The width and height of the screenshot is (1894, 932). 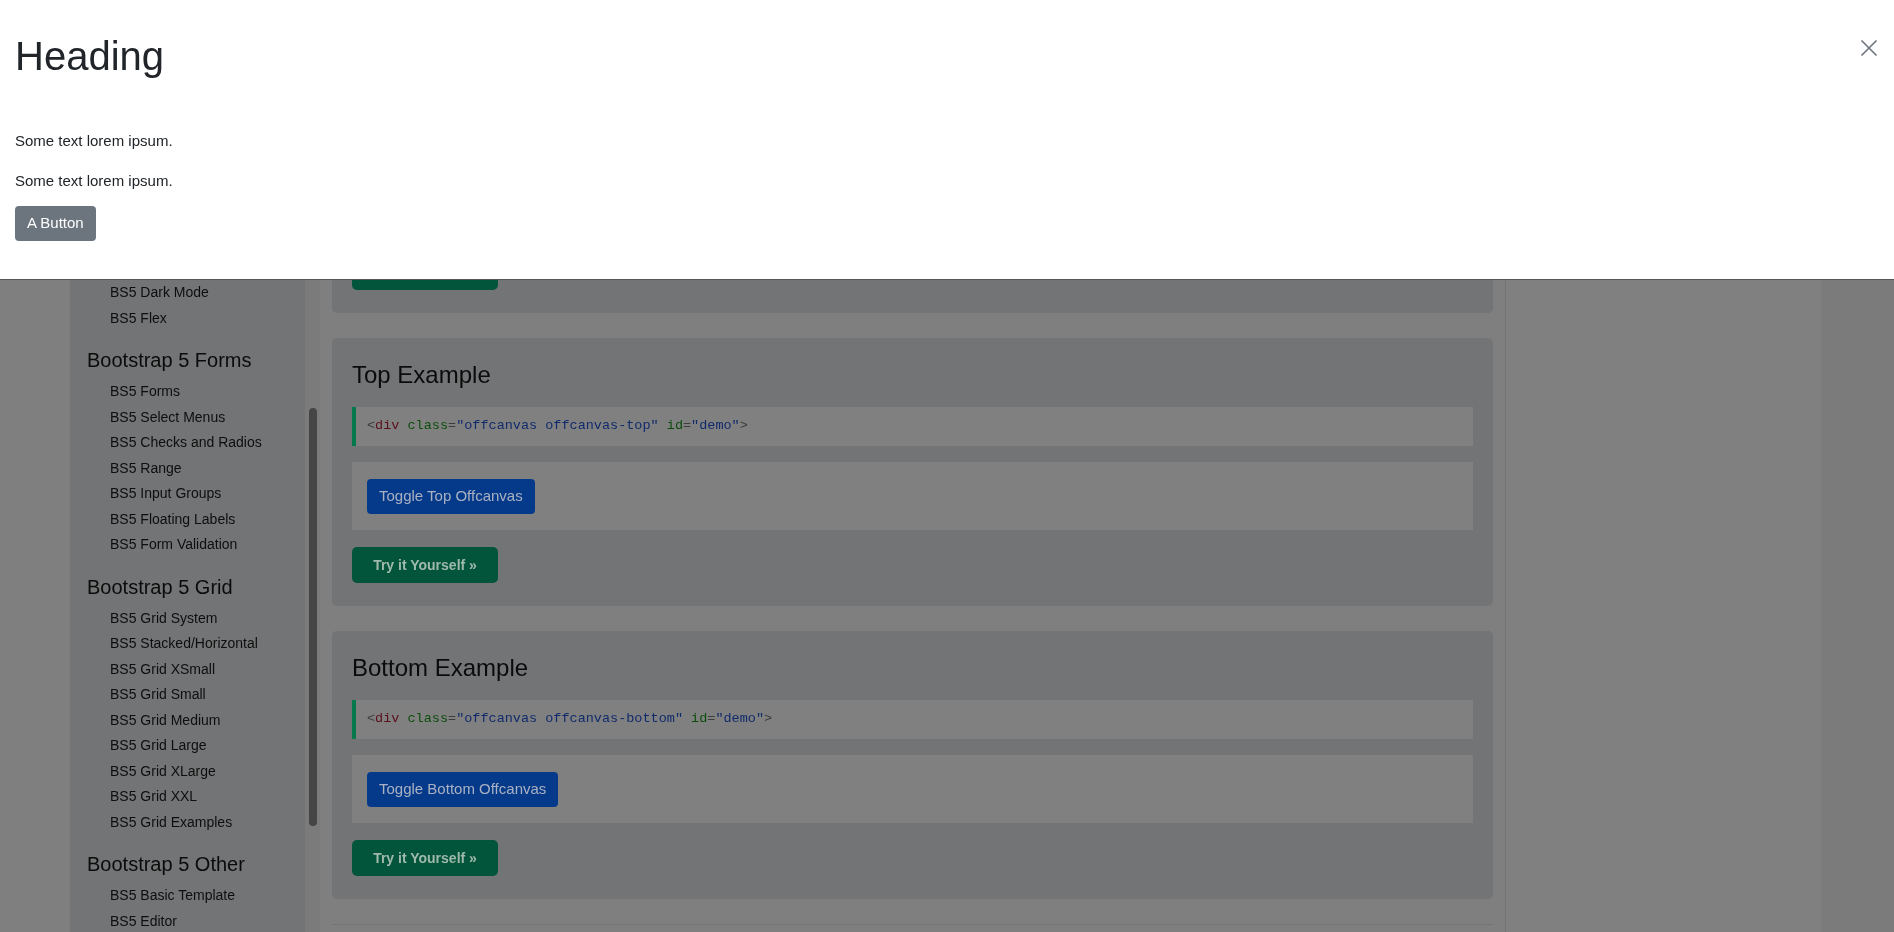 What do you see at coordinates (173, 519) in the screenshot?
I see `sidebar-link: BS5 Floating Labels` at bounding box center [173, 519].